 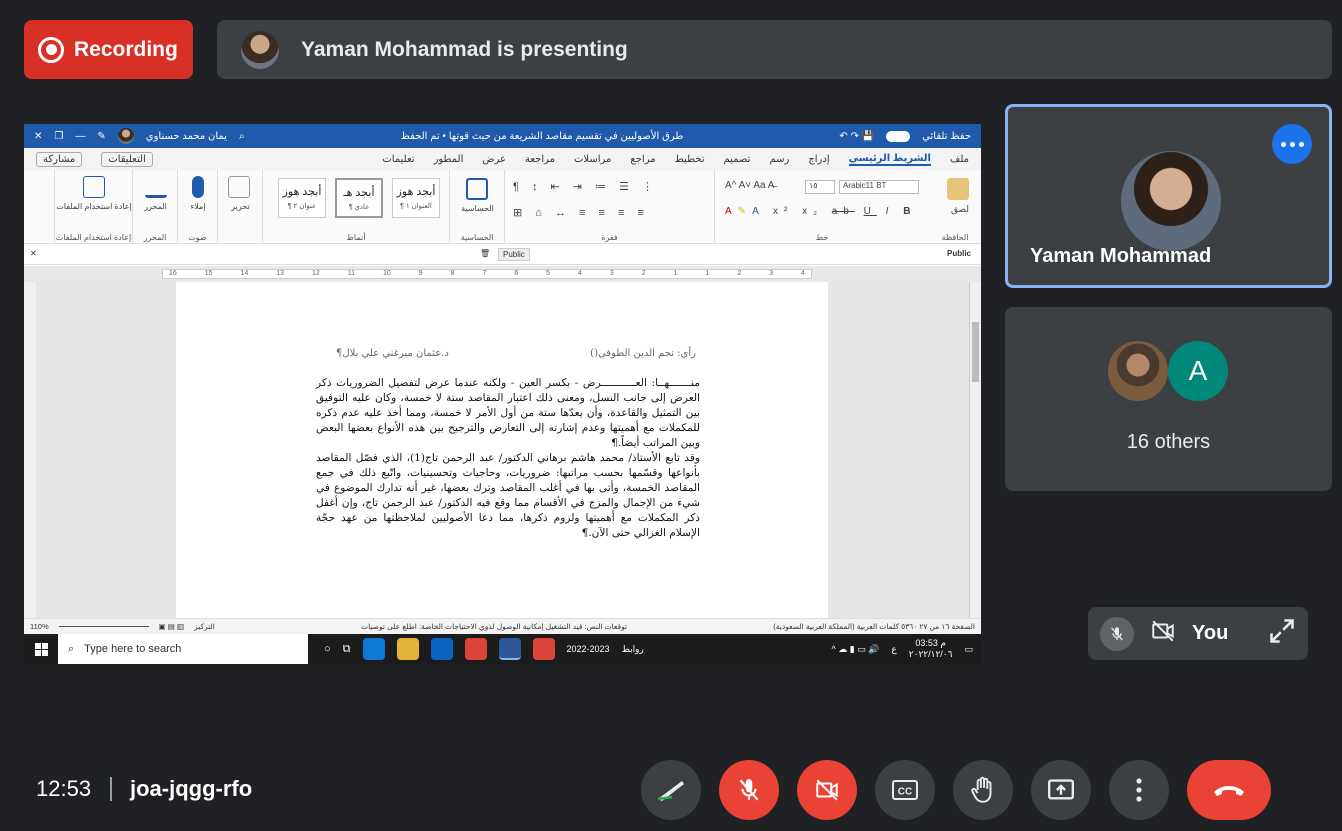 I want to click on captions-icon: CC, so click(x=905, y=790).